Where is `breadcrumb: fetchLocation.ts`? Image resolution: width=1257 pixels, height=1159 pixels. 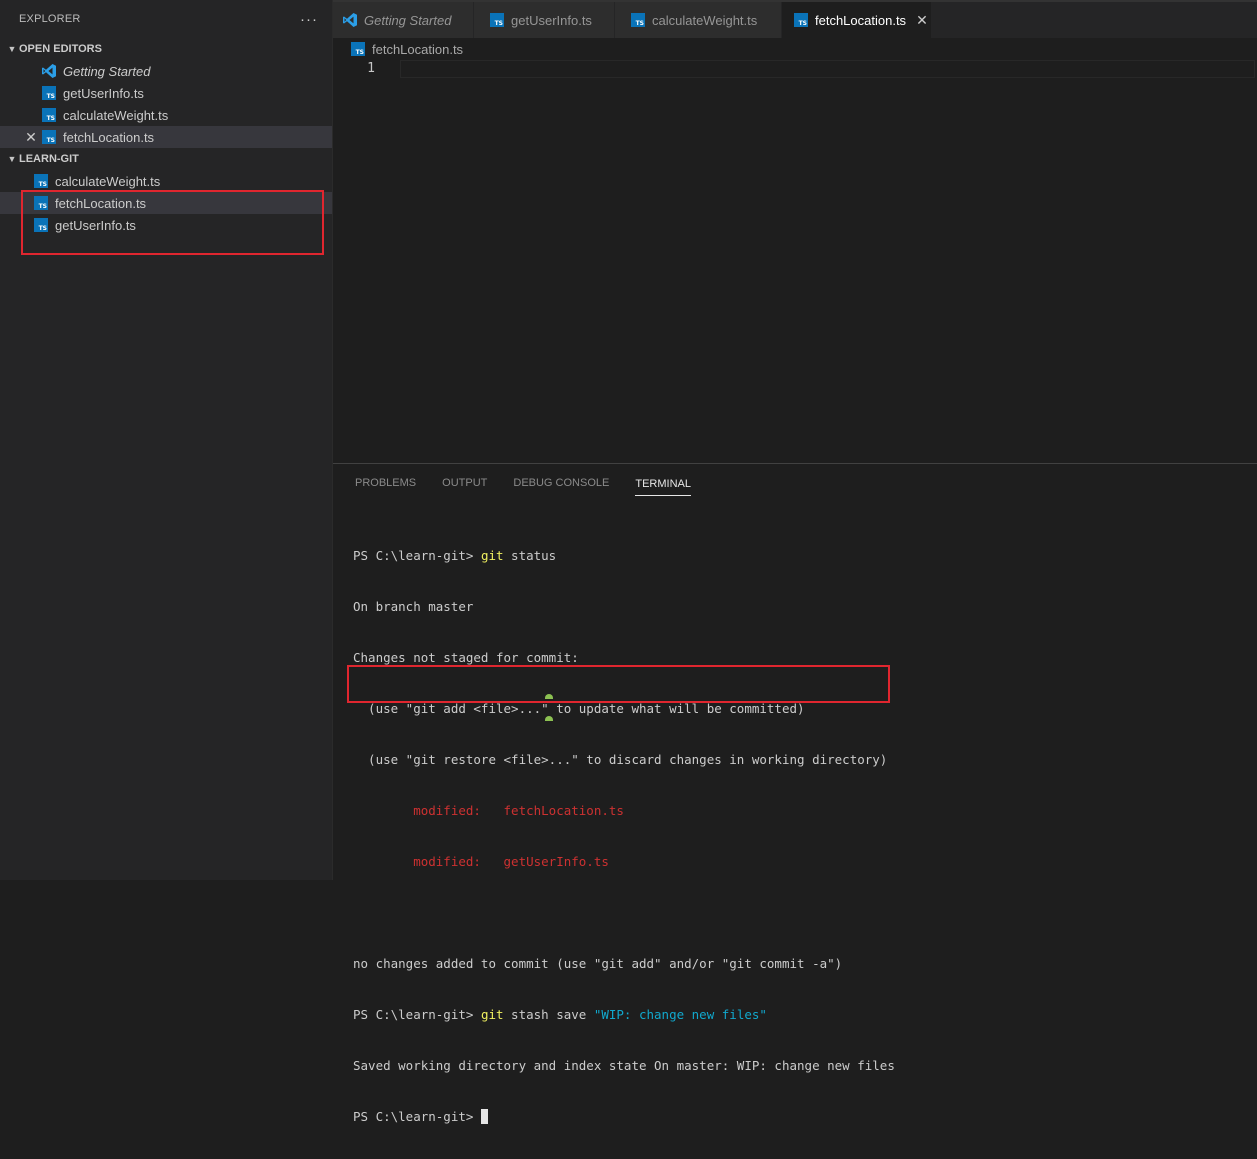
breadcrumb: fetchLocation.ts is located at coordinates (795, 49).